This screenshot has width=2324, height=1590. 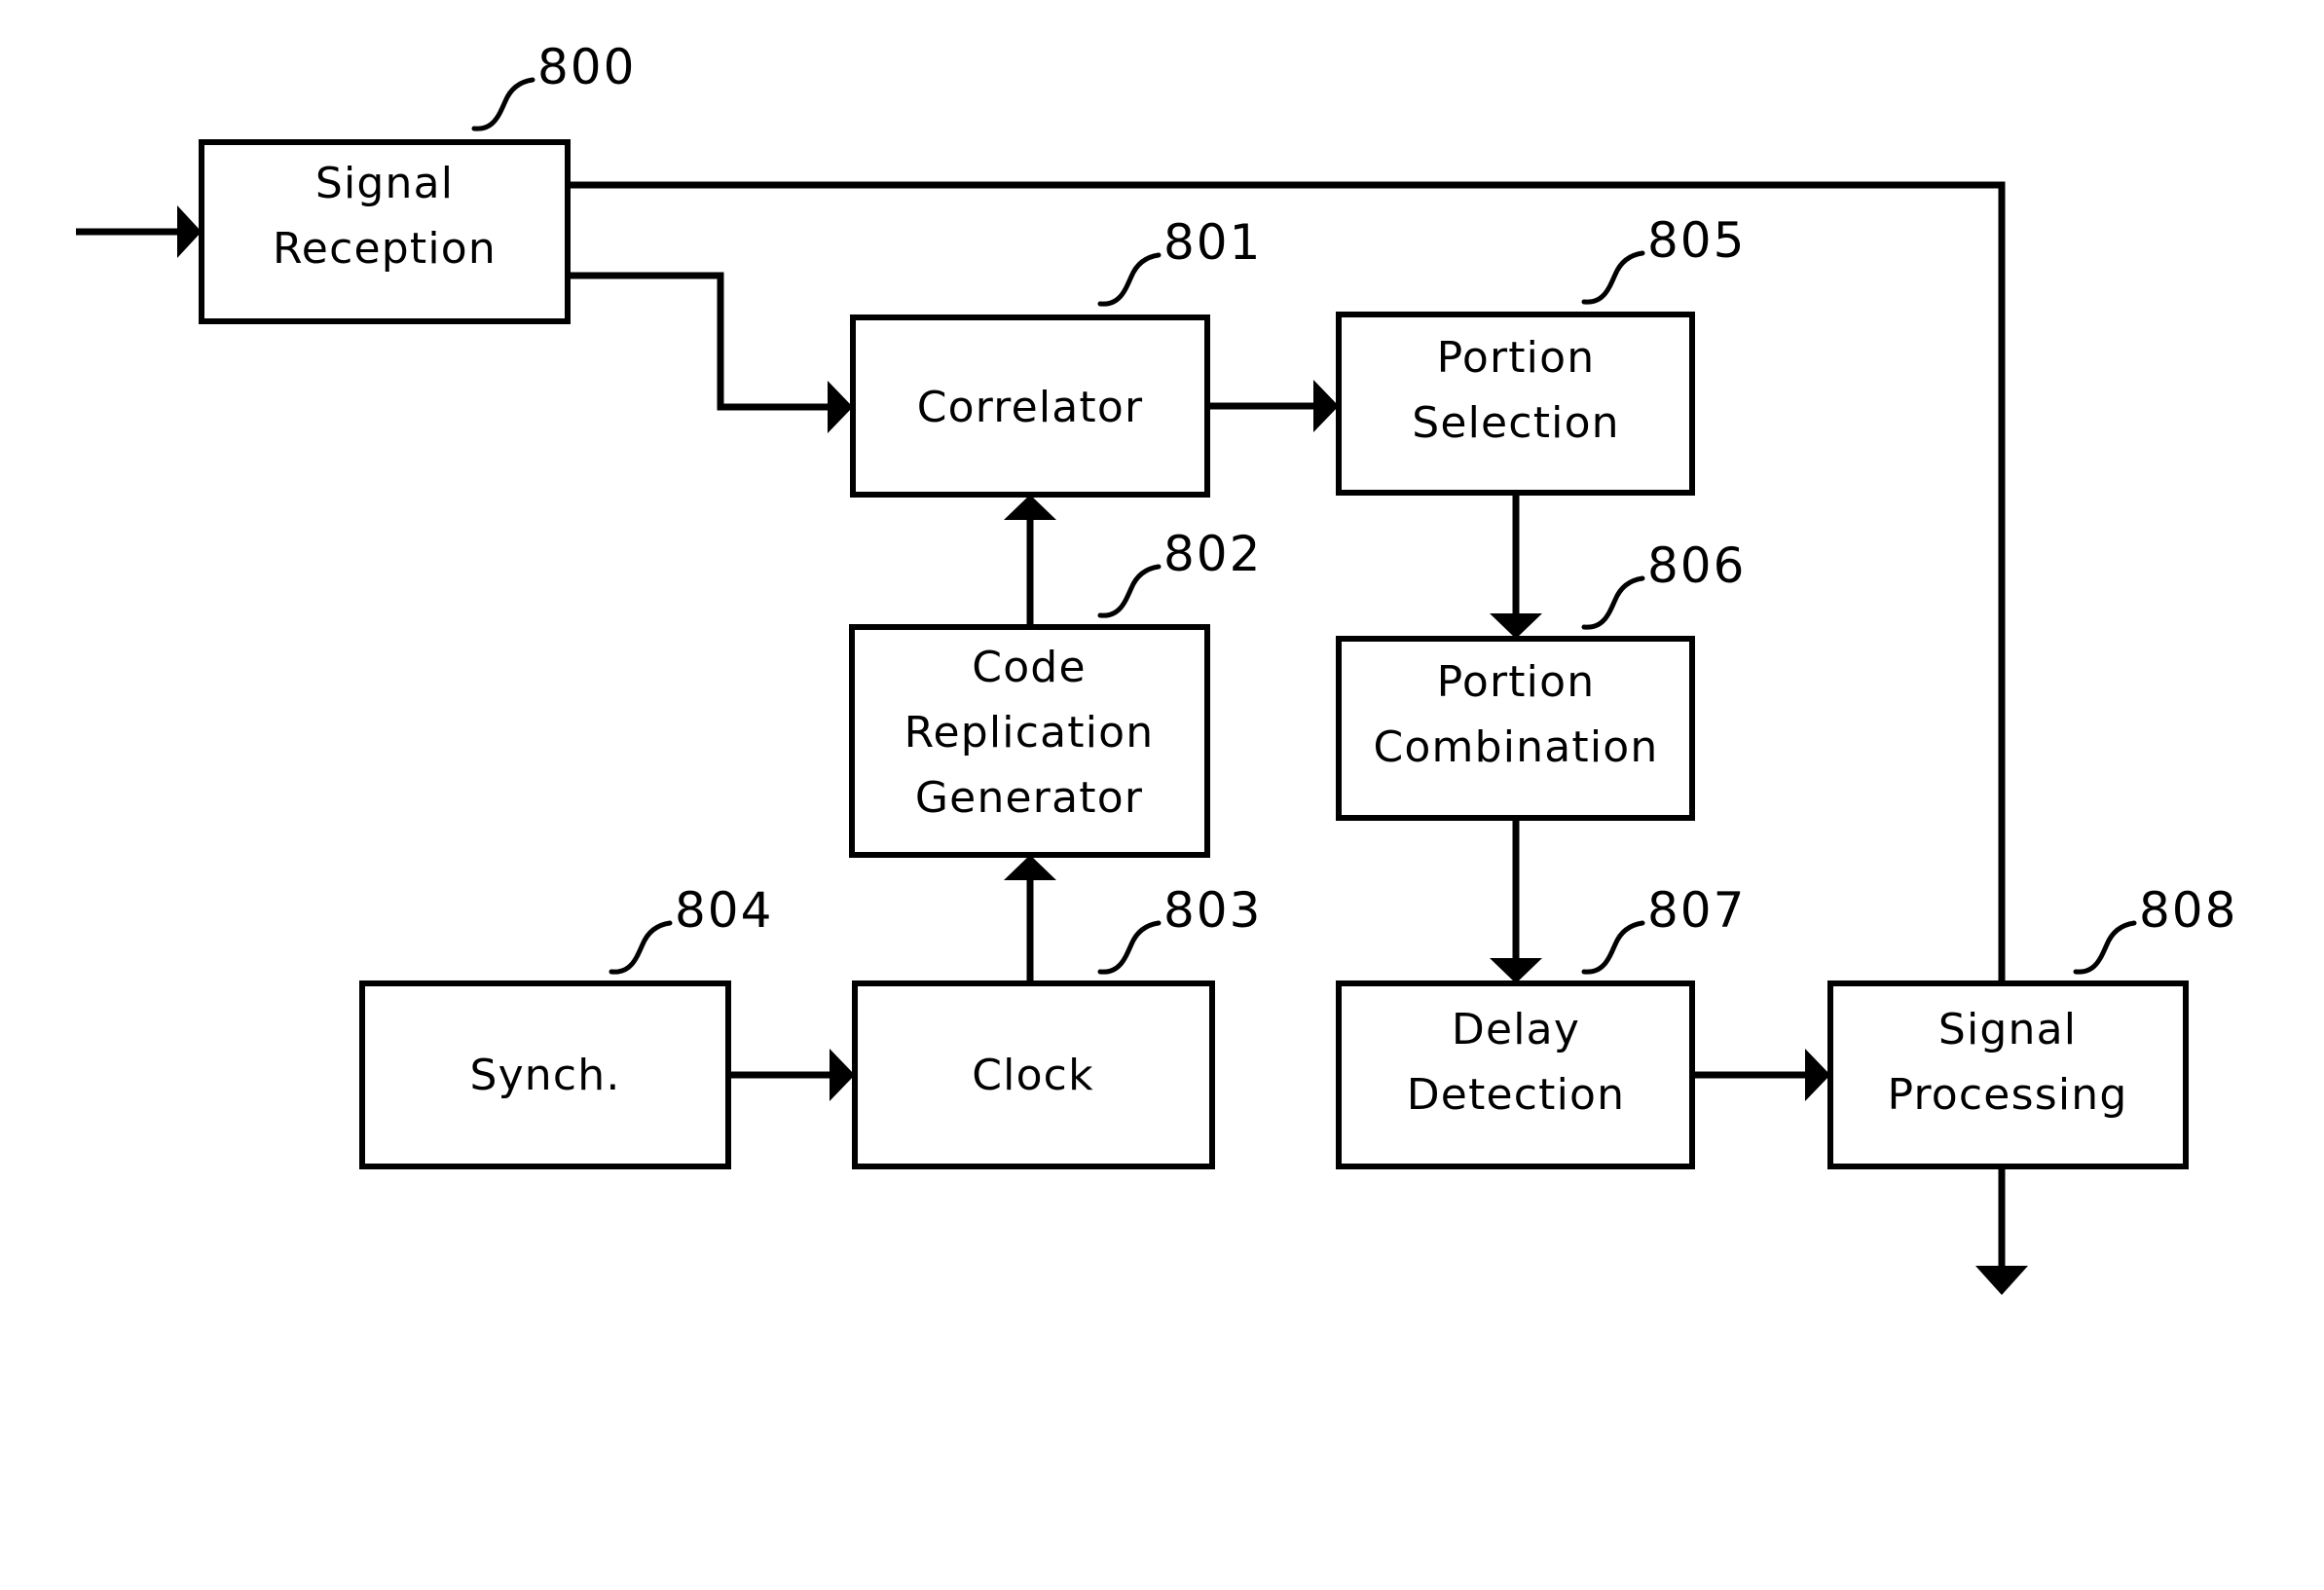 I want to click on block-synch: Synch., so click(x=545, y=1074).